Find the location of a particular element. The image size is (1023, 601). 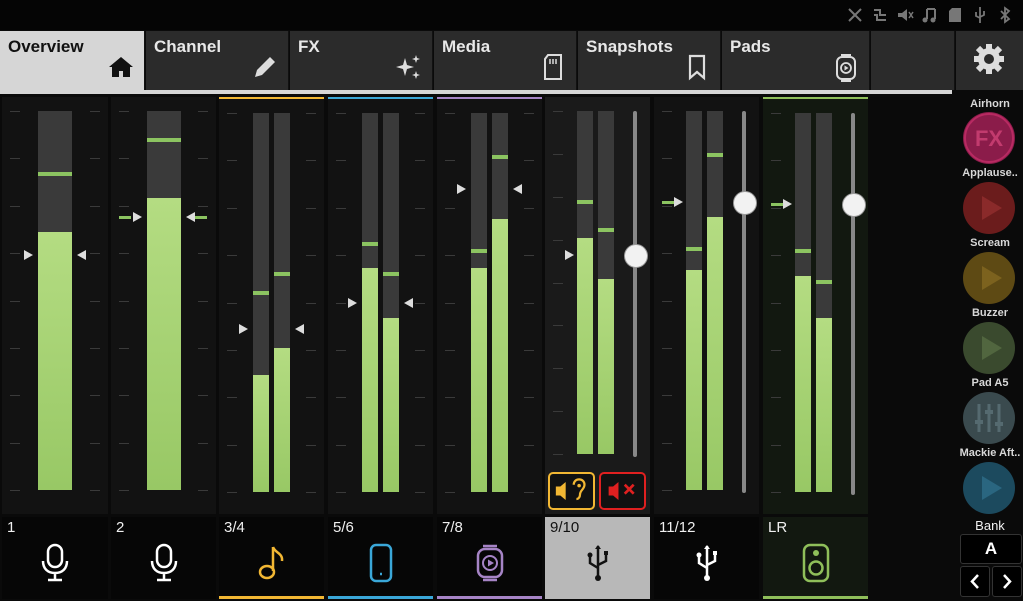

tab-fx: FX is located at coordinates (361, 60).